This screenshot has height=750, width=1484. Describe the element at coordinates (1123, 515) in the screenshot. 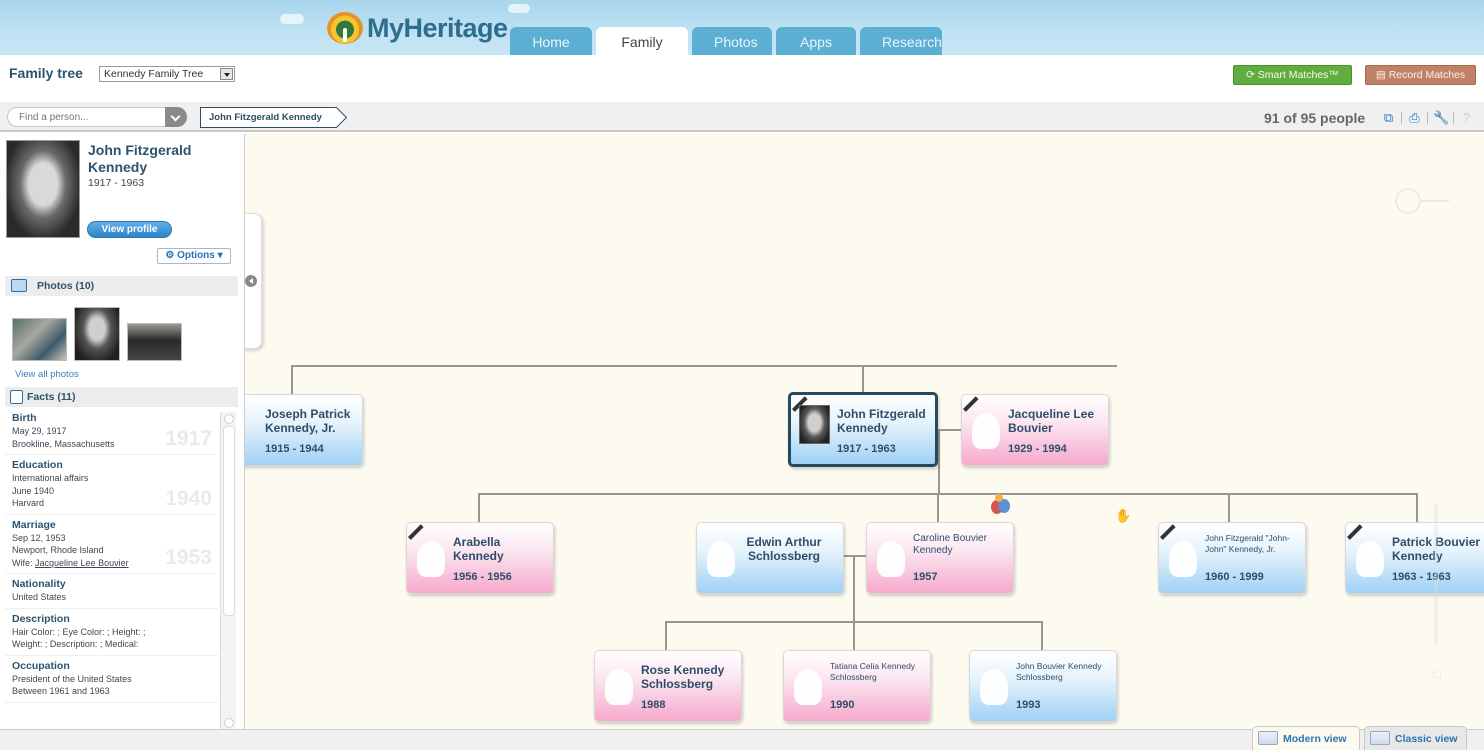

I see `hand-cursor-icon: ✋` at that location.